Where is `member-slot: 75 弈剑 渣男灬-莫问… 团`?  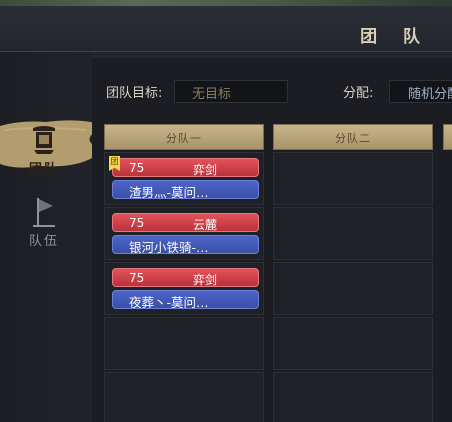
member-slot: 75 弈剑 渣男灬-莫问… 团 is located at coordinates (184, 178).